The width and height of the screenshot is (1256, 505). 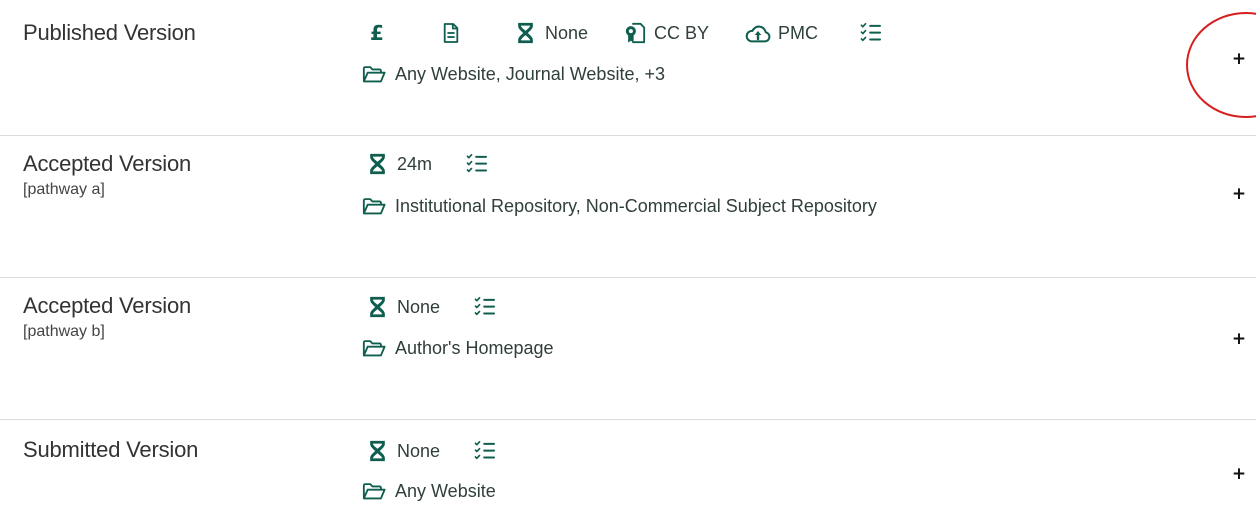 What do you see at coordinates (758, 33) in the screenshot?
I see `cloud-upload-icon` at bounding box center [758, 33].